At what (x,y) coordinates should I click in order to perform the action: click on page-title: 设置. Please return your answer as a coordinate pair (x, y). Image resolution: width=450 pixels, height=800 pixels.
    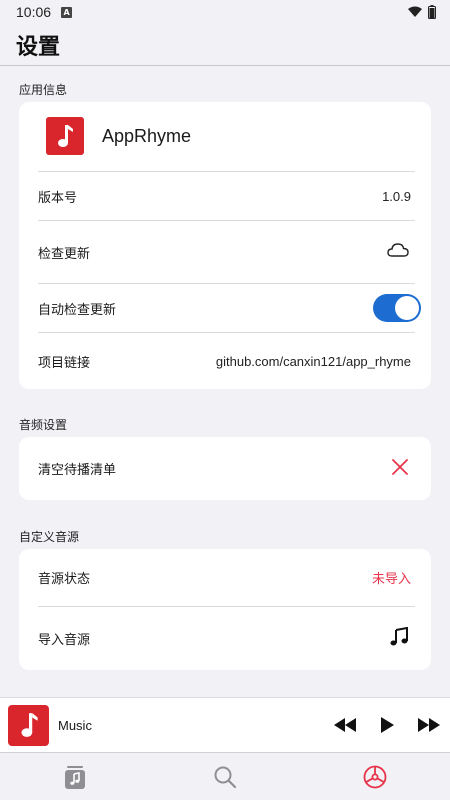
    Looking at the image, I should click on (38, 47).